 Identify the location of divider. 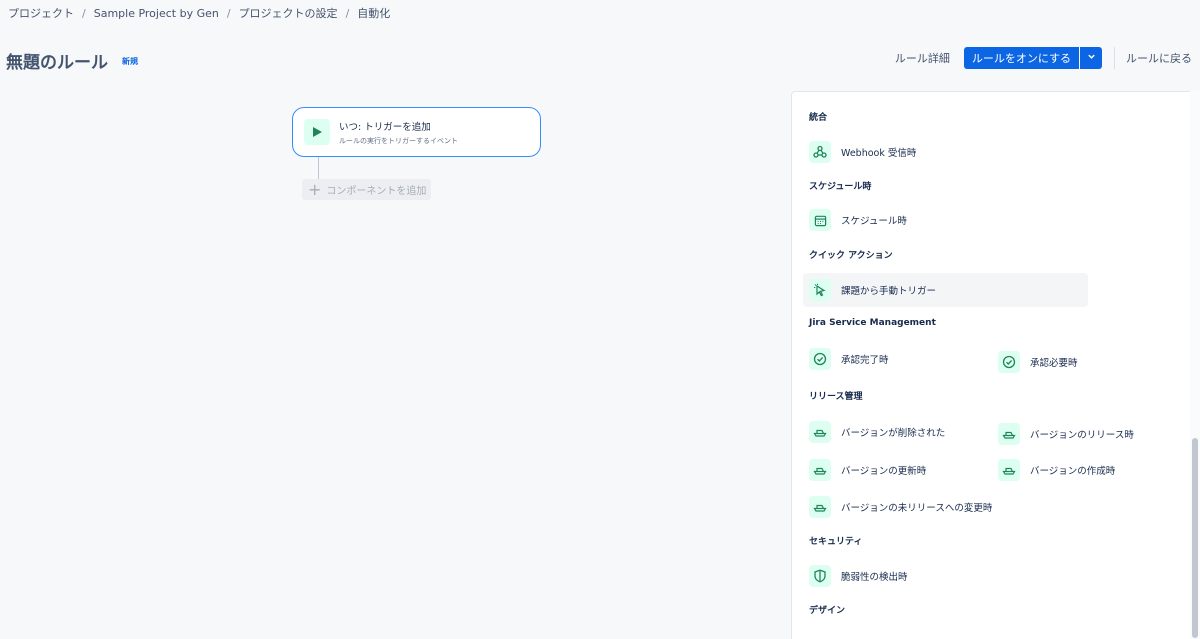
(1114, 58).